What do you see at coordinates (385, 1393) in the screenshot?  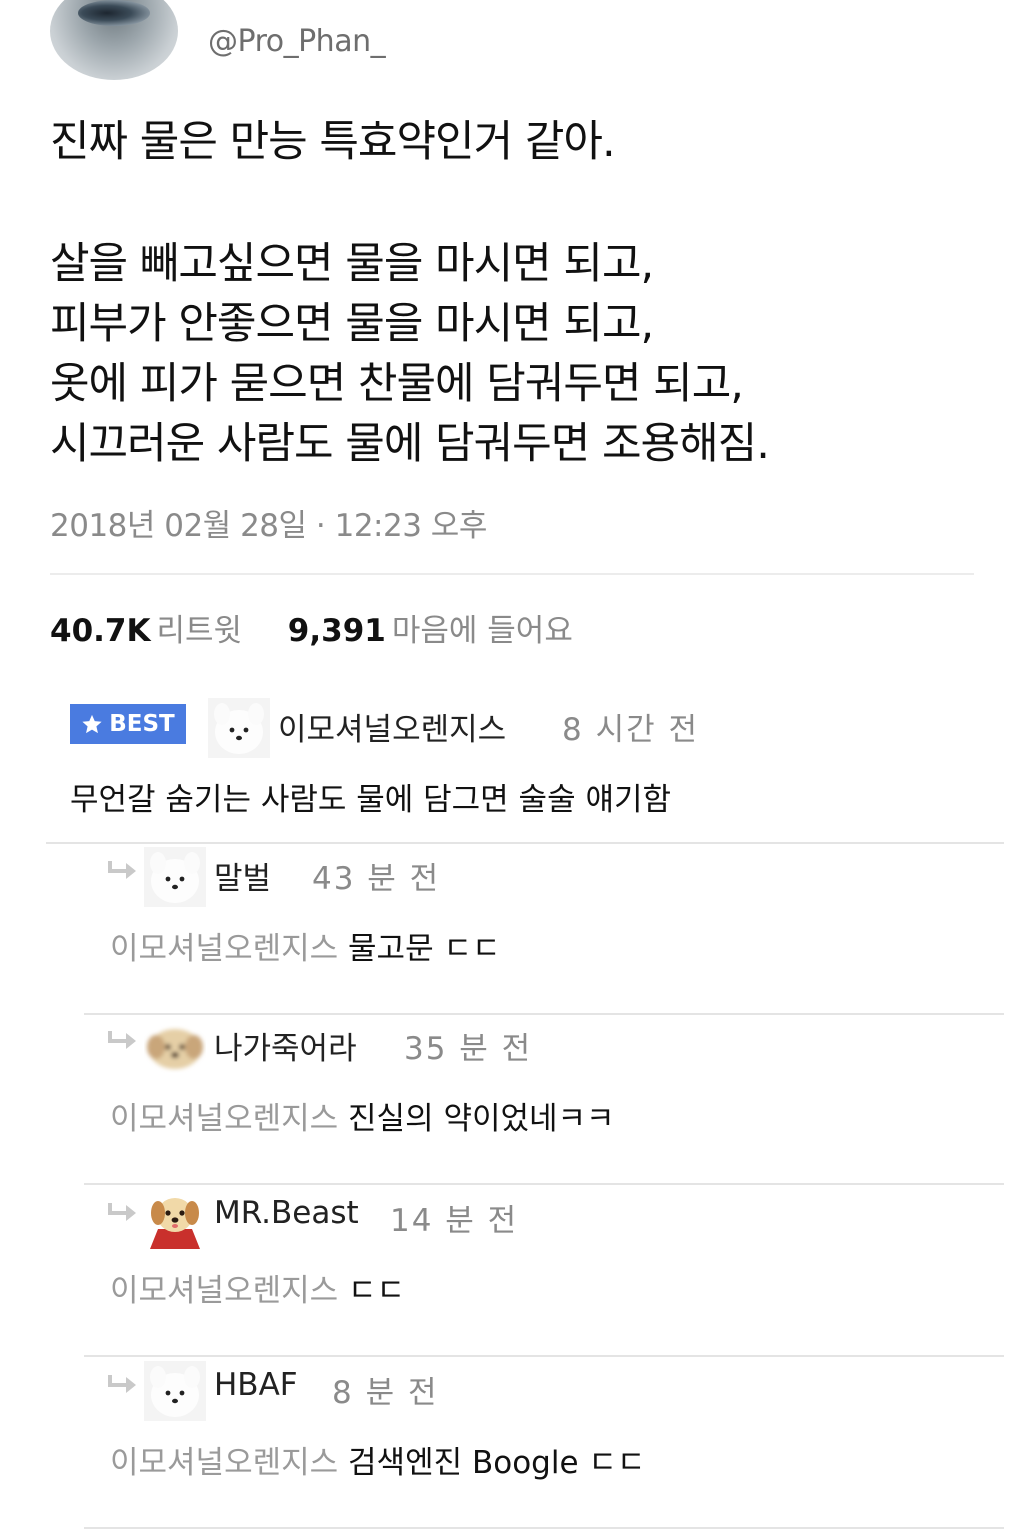 I see `reply-time: 8 분 전` at bounding box center [385, 1393].